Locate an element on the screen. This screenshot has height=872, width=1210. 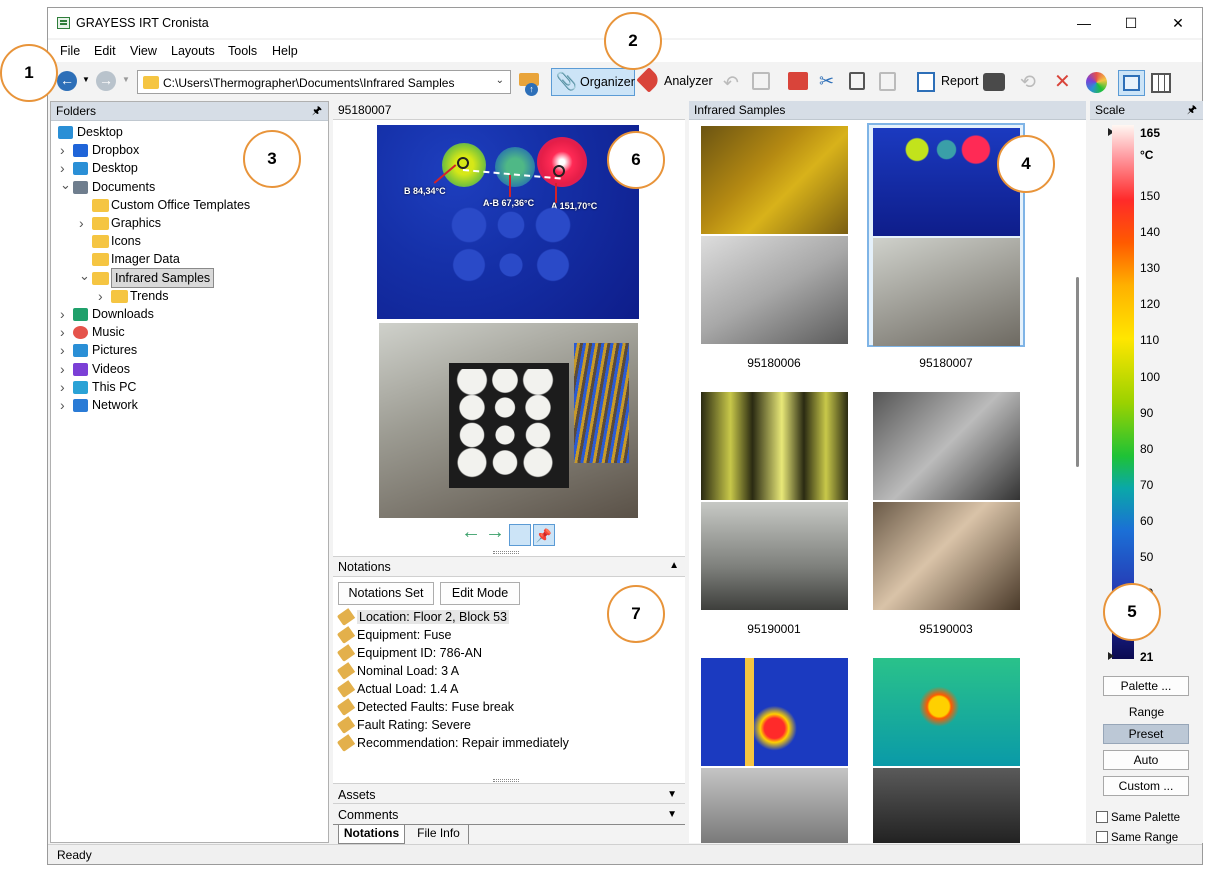
minimize-button: — is located at coordinates (1084, 23).